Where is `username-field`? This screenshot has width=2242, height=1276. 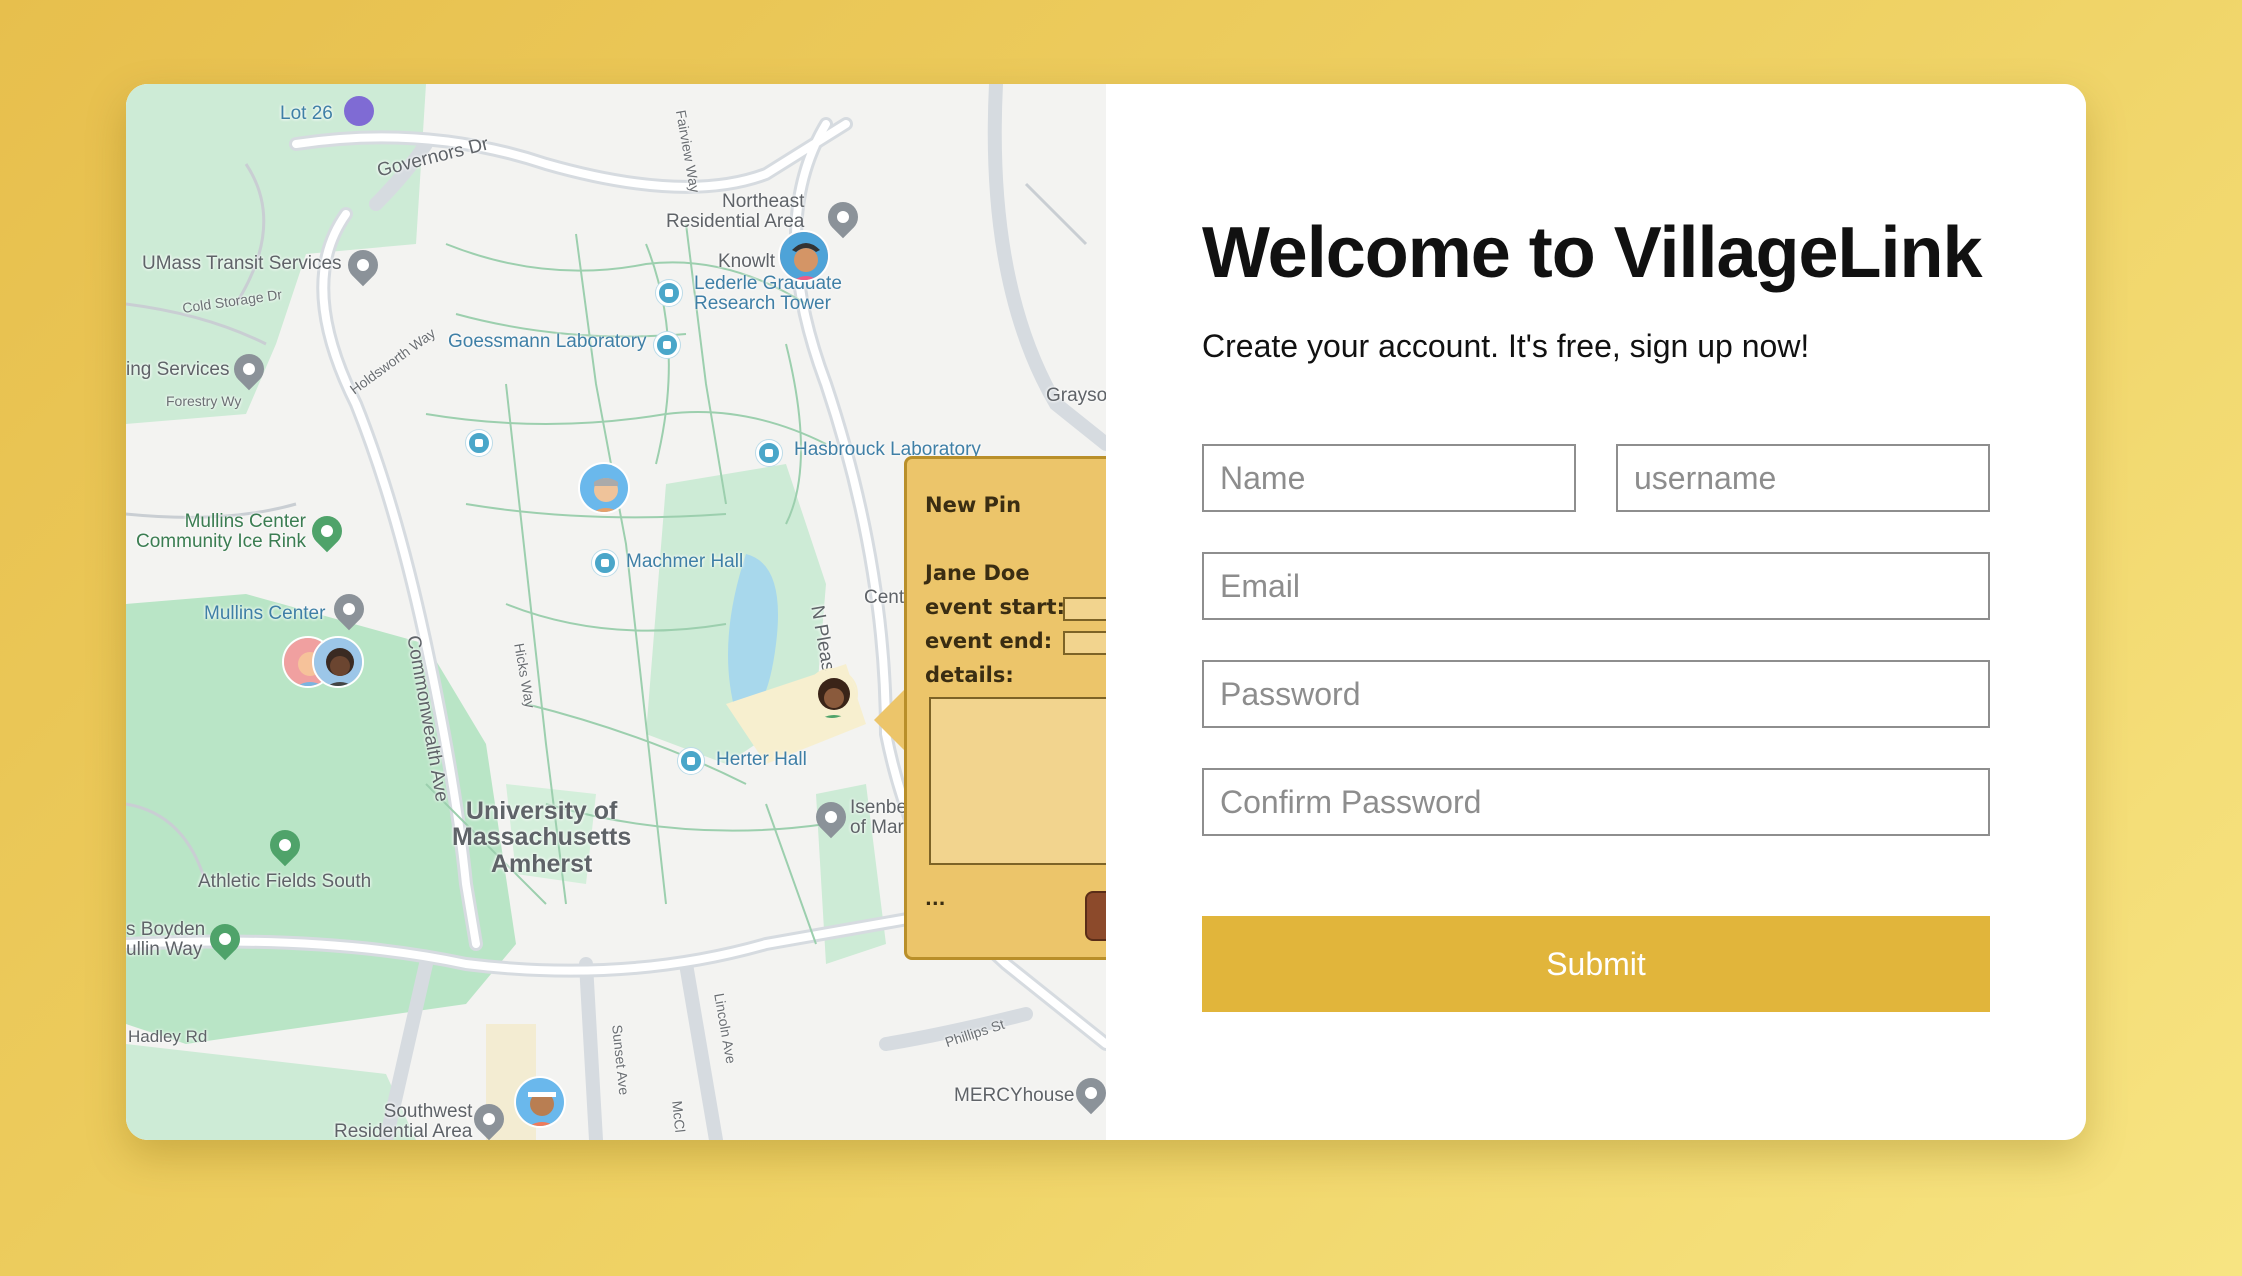
username-field is located at coordinates (1803, 478).